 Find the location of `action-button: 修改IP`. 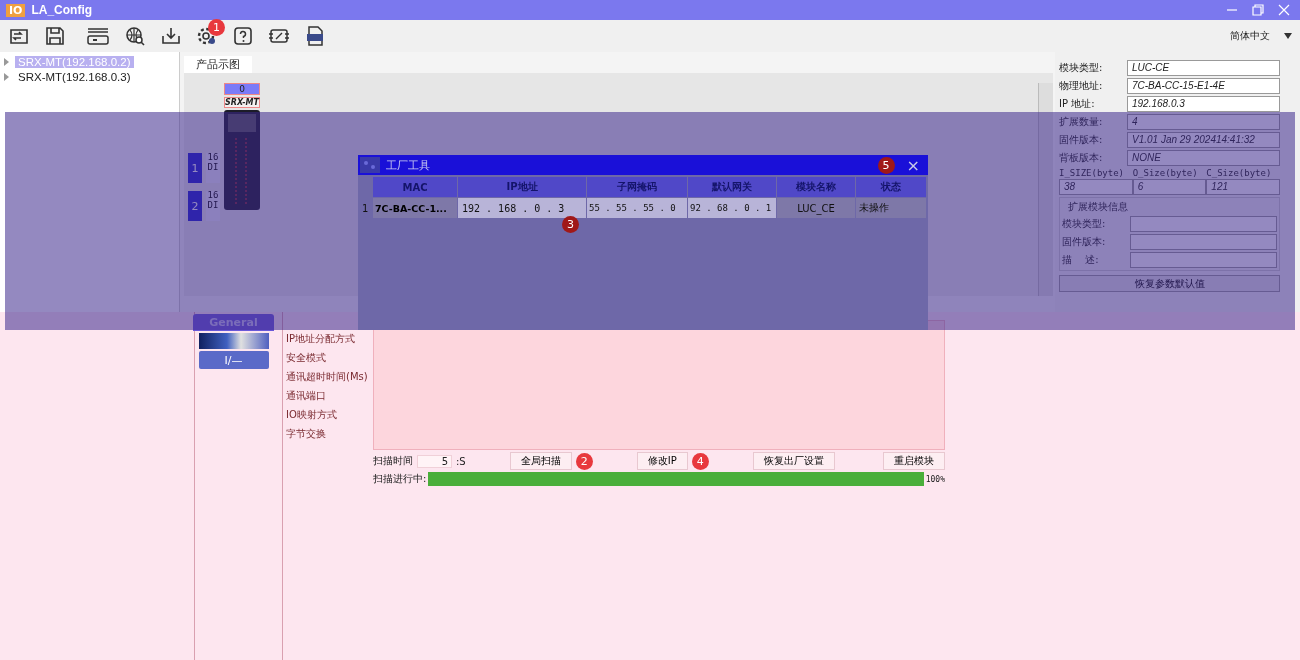

action-button: 修改IP is located at coordinates (662, 461).